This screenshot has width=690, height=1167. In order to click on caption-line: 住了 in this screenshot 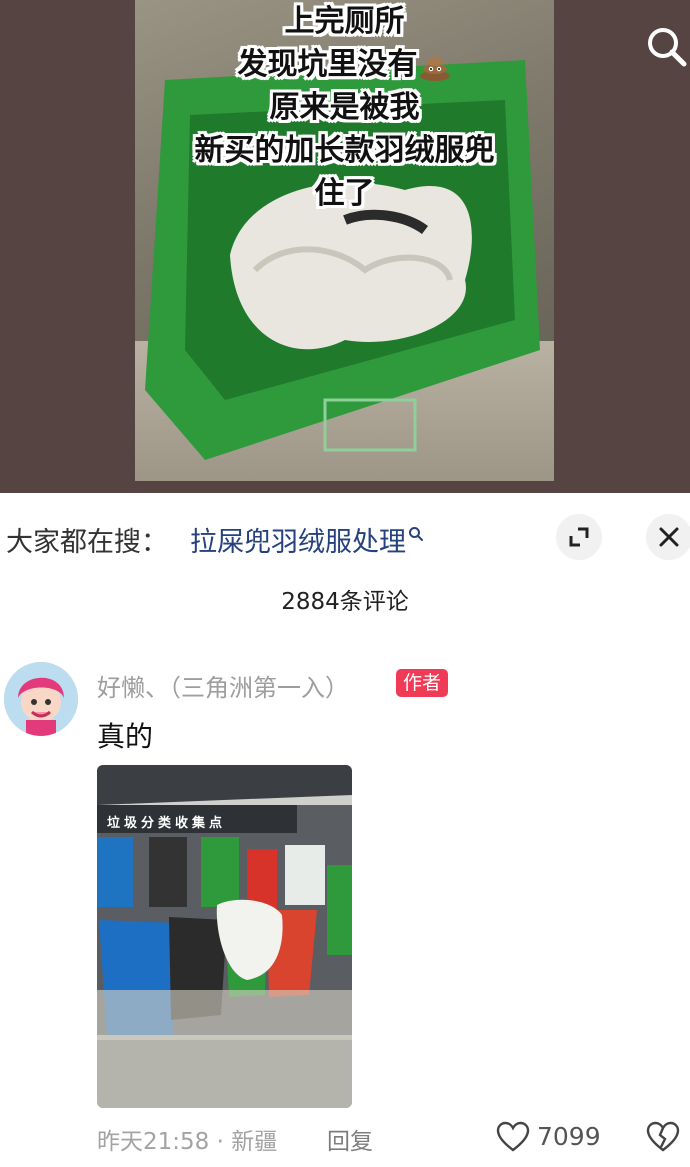, I will do `click(344, 193)`.